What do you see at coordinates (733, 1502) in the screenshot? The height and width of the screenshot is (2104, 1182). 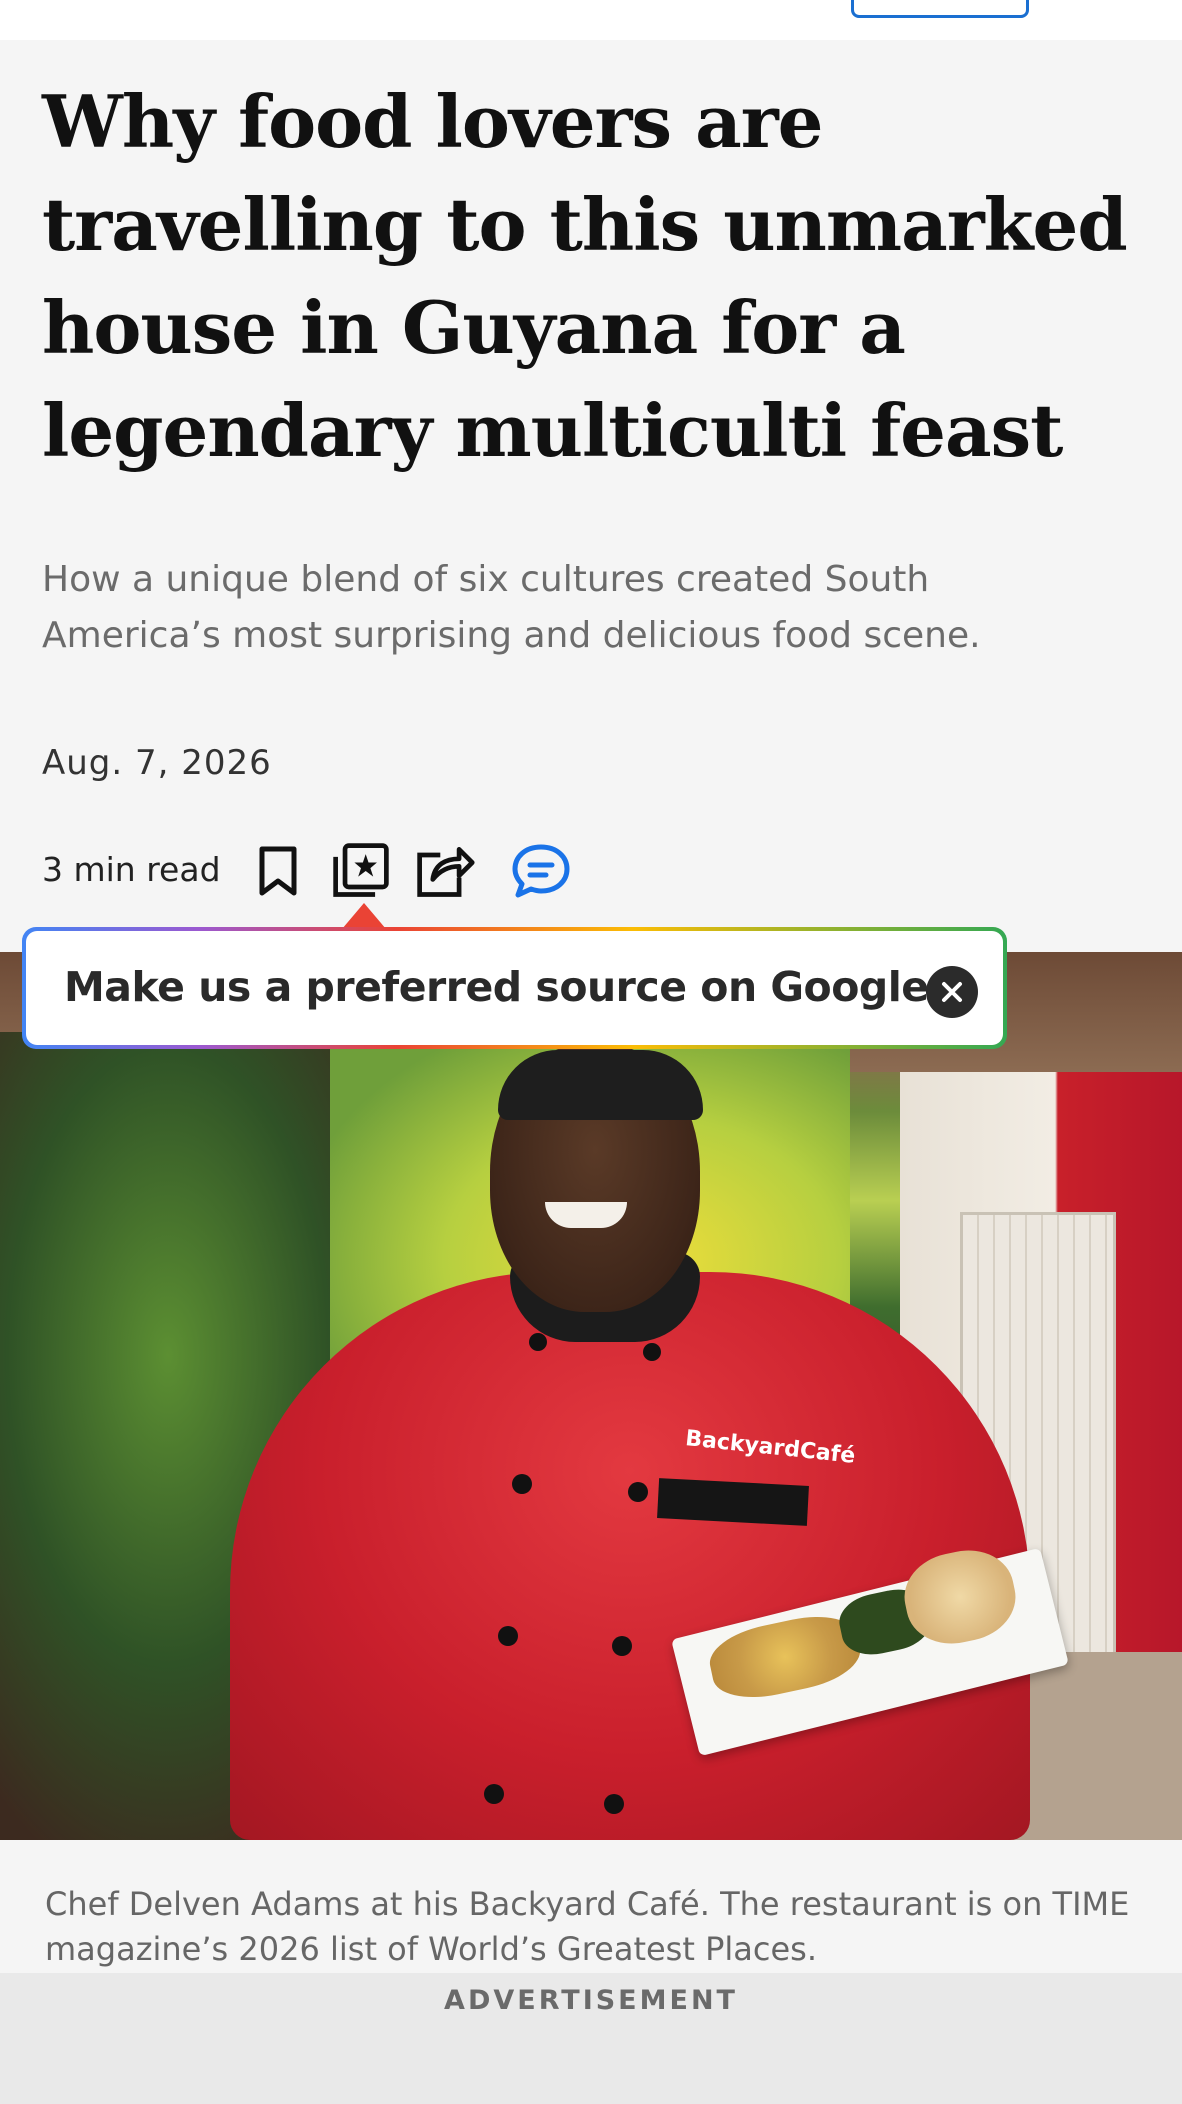 I see `chef-pocket` at bounding box center [733, 1502].